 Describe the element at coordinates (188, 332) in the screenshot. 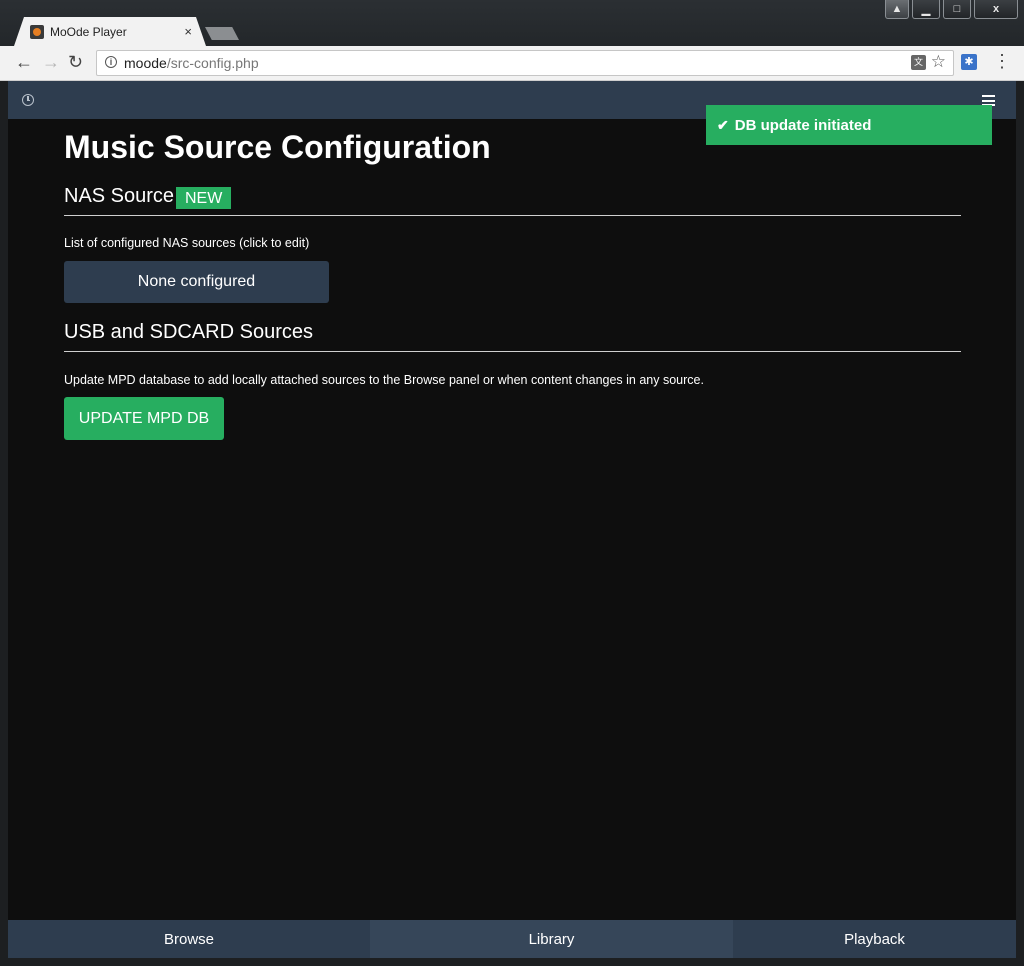

I see `usb-section-title: USB and SDCARD Sources` at that location.